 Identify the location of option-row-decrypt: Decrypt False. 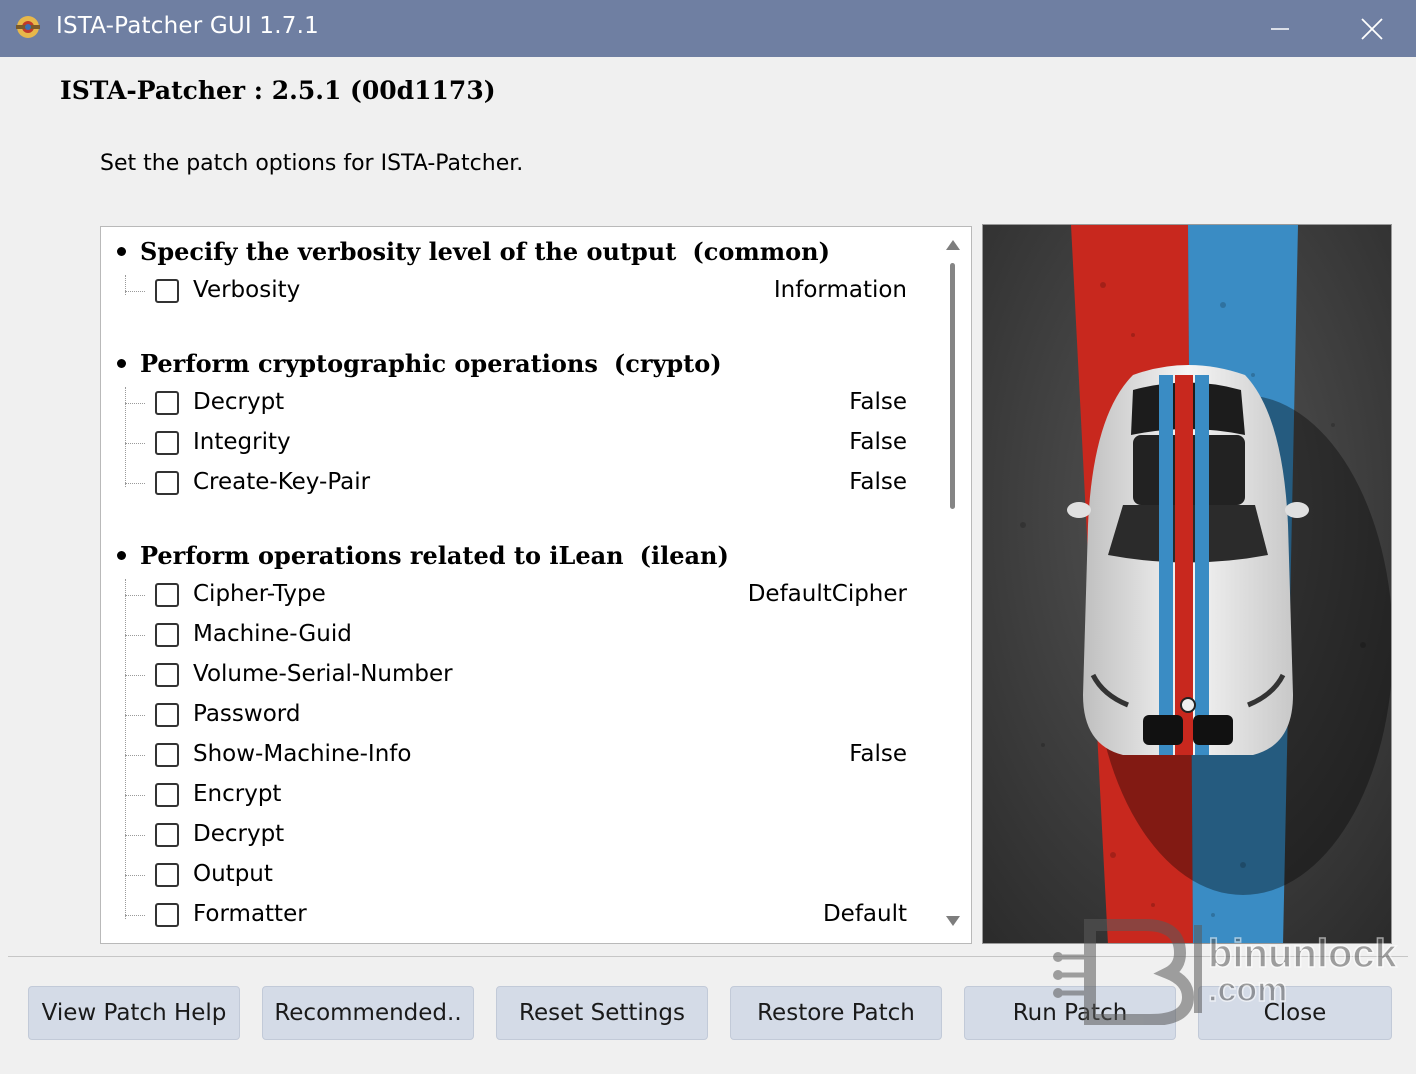
(517, 403).